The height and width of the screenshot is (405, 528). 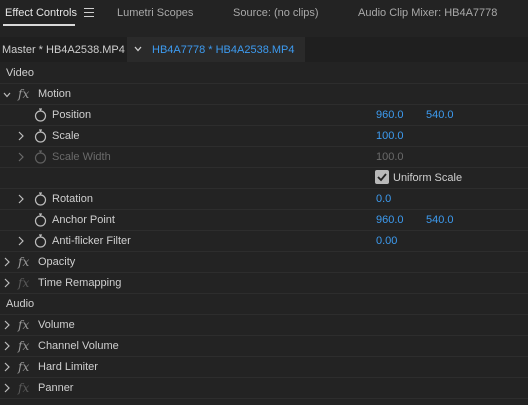 What do you see at coordinates (20, 73) in the screenshot?
I see `section-video-label: Video` at bounding box center [20, 73].